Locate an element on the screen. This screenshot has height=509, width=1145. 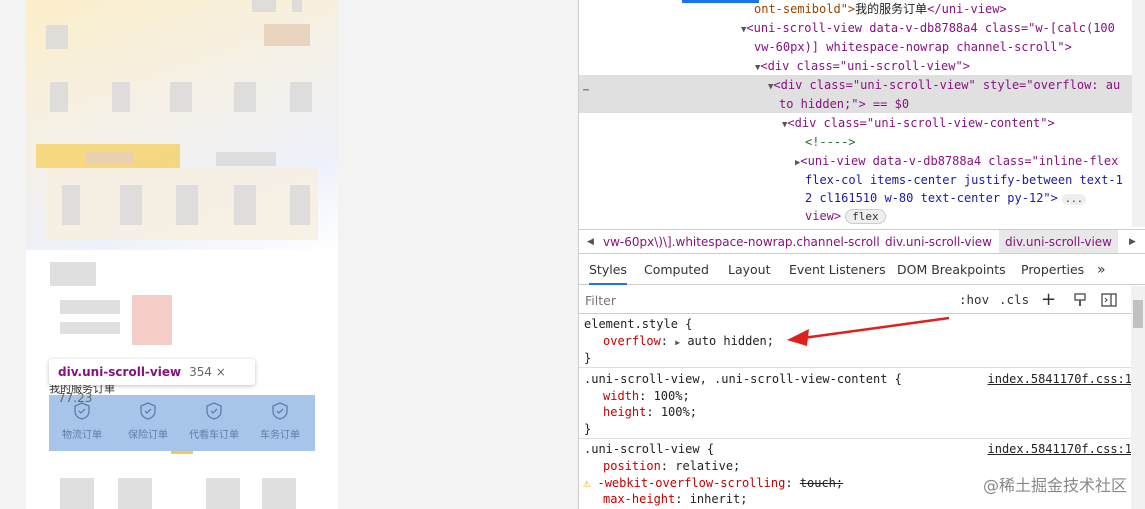
watermark: @稀土掘金技术社区 is located at coordinates (1054, 485).